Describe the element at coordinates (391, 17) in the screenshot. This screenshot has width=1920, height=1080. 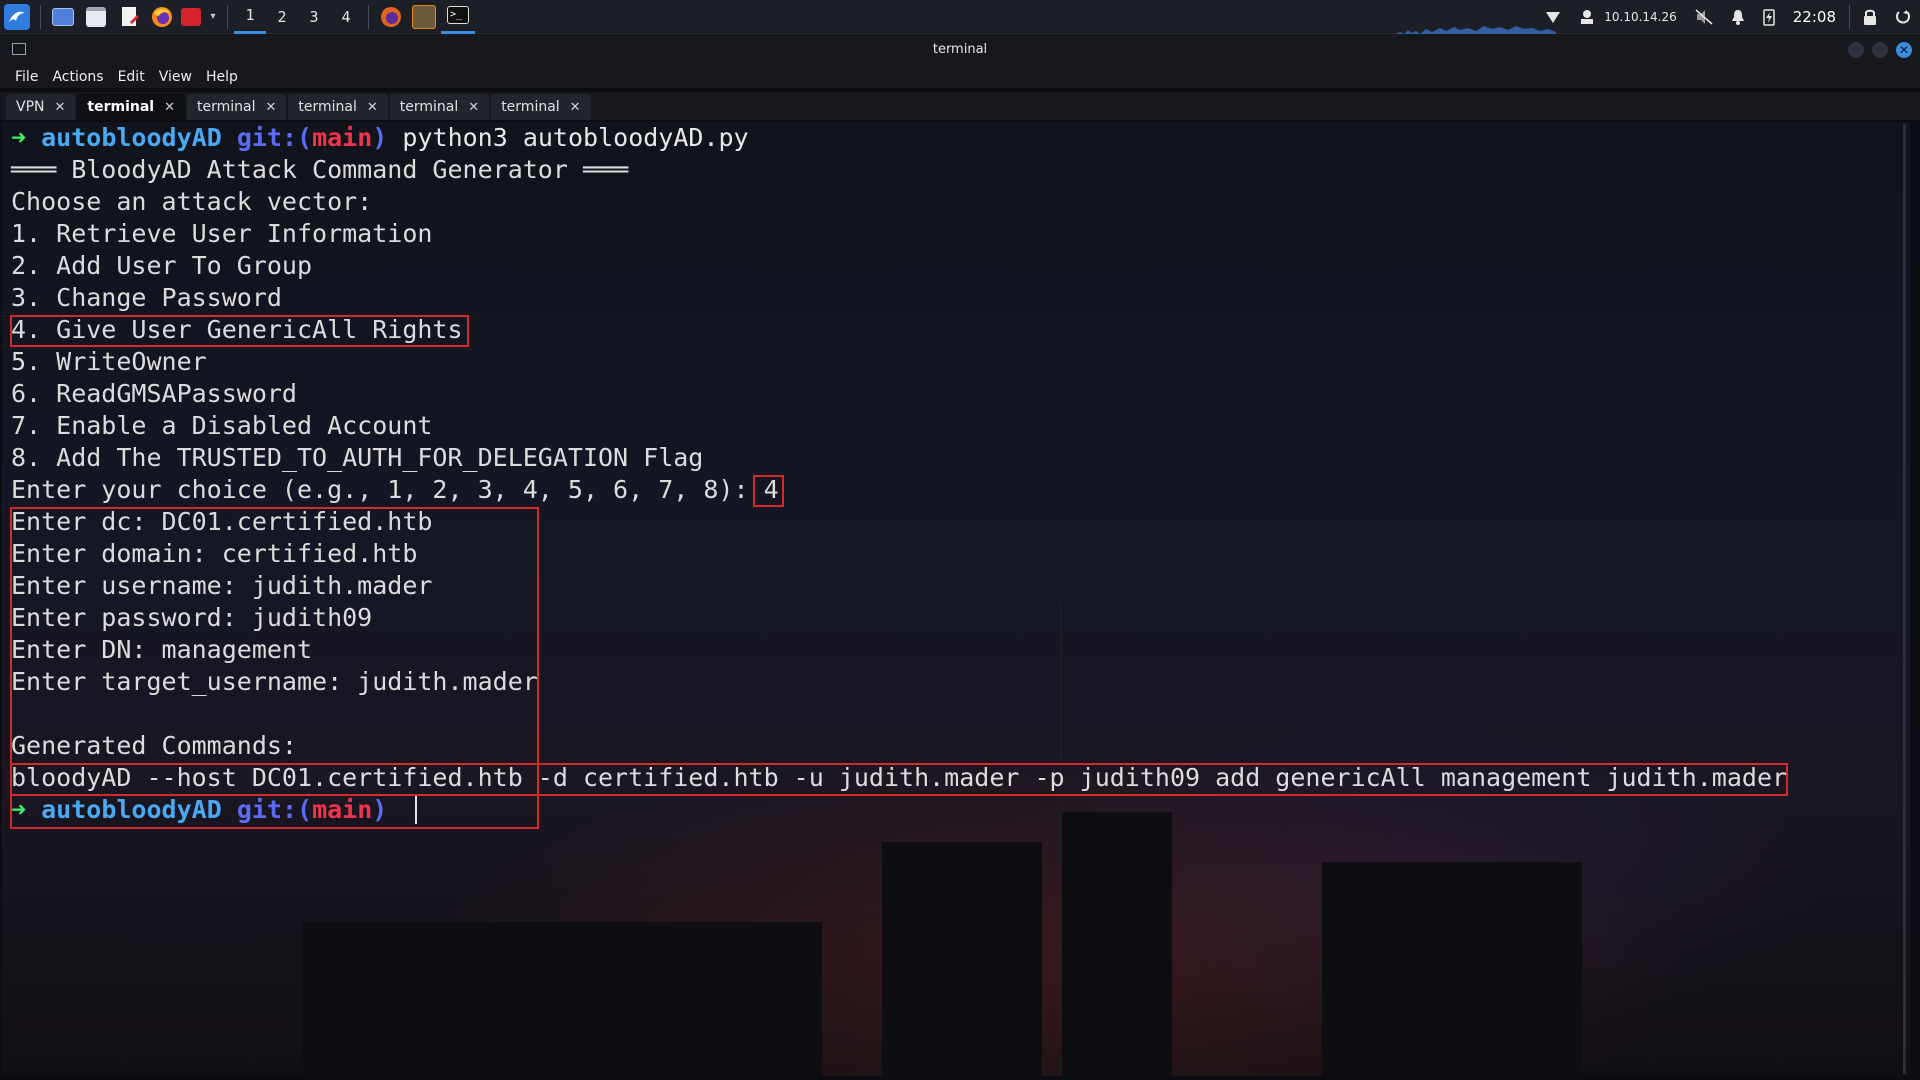
I see `firefox-task-icon` at that location.